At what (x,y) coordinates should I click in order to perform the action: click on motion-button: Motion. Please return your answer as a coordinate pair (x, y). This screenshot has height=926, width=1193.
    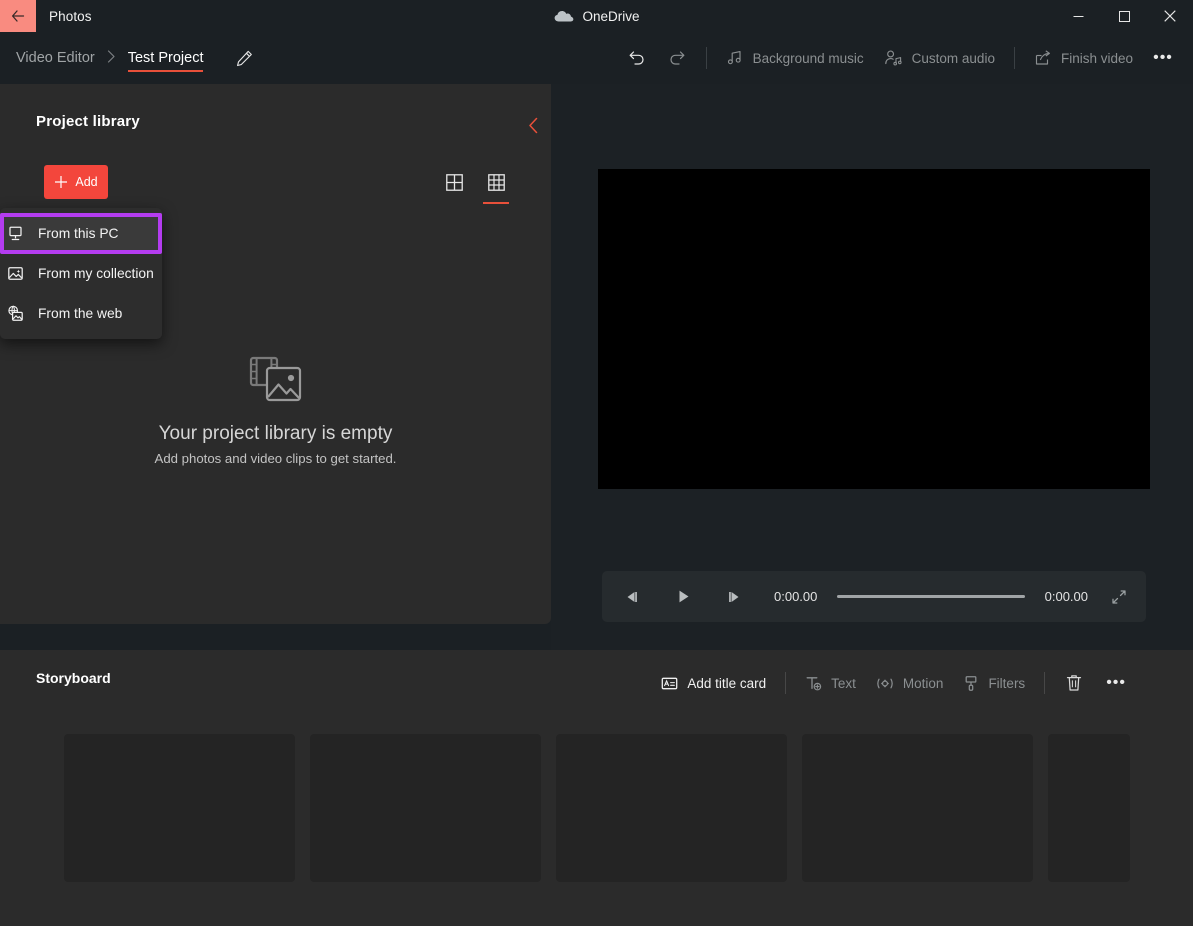
    Looking at the image, I should click on (910, 683).